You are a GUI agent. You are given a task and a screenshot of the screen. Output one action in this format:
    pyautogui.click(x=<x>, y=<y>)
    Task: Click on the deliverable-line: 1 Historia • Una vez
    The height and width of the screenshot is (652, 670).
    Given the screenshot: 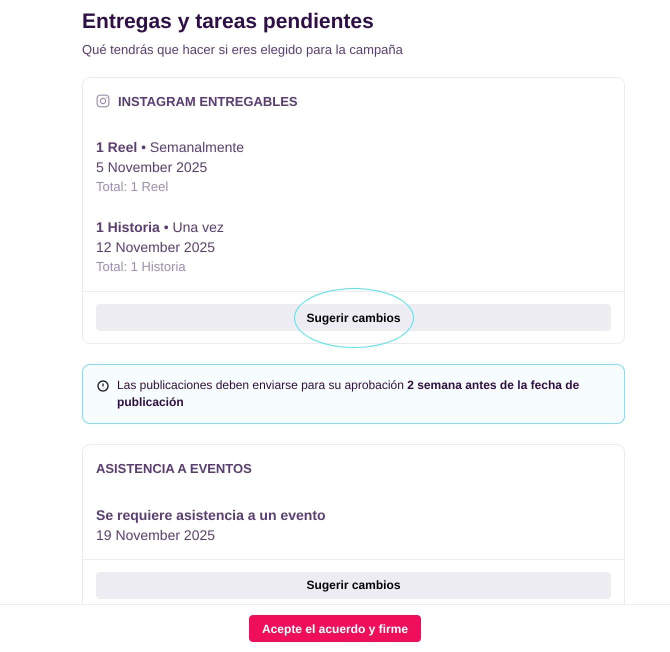 What is the action you would take?
    pyautogui.click(x=160, y=227)
    